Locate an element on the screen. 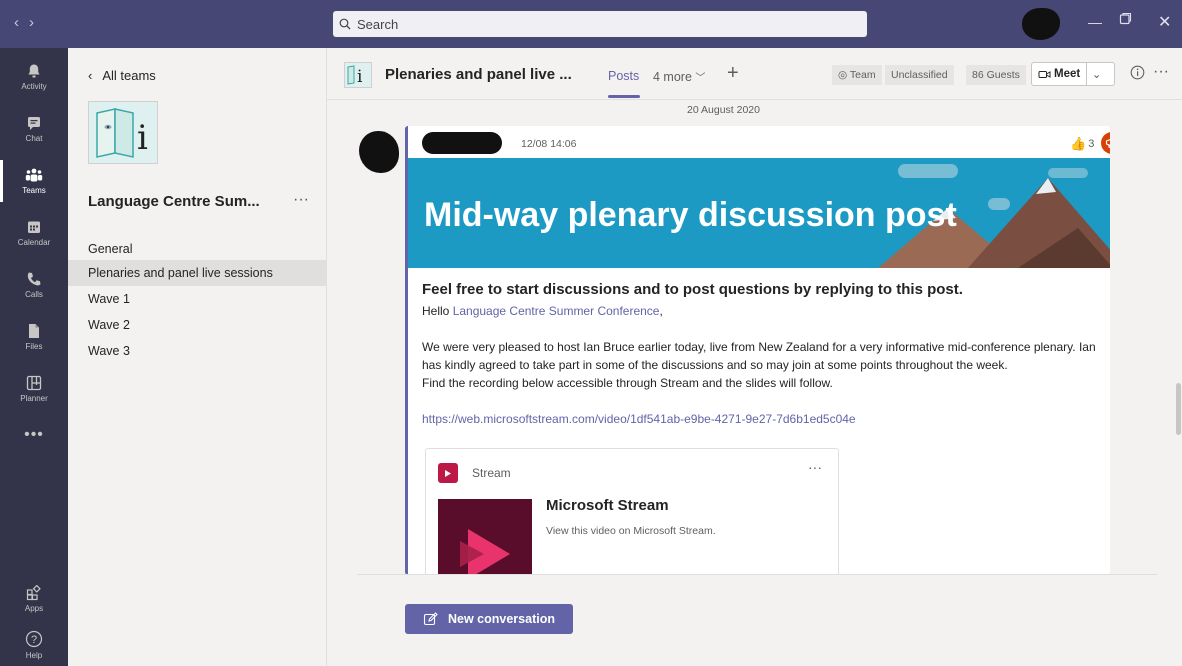 The image size is (1182, 666). rail-calendar: Calendar is located at coordinates (34, 233).